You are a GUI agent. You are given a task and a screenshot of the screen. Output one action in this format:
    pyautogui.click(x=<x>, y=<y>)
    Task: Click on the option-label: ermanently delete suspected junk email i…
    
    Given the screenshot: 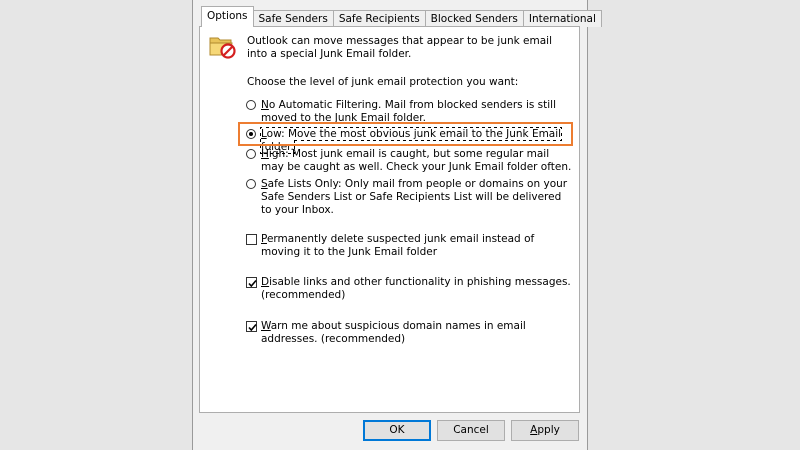 What is the action you would take?
    pyautogui.click(x=398, y=245)
    